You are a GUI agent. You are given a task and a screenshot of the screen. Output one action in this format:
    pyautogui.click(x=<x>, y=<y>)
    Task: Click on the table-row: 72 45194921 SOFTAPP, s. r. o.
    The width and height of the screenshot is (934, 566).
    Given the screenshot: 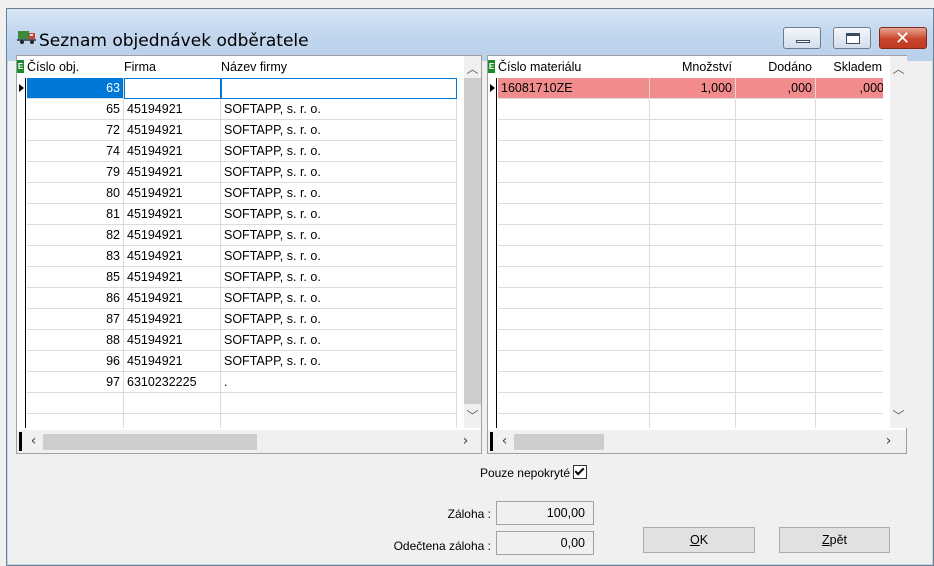 What is the action you would take?
    pyautogui.click(x=237, y=130)
    